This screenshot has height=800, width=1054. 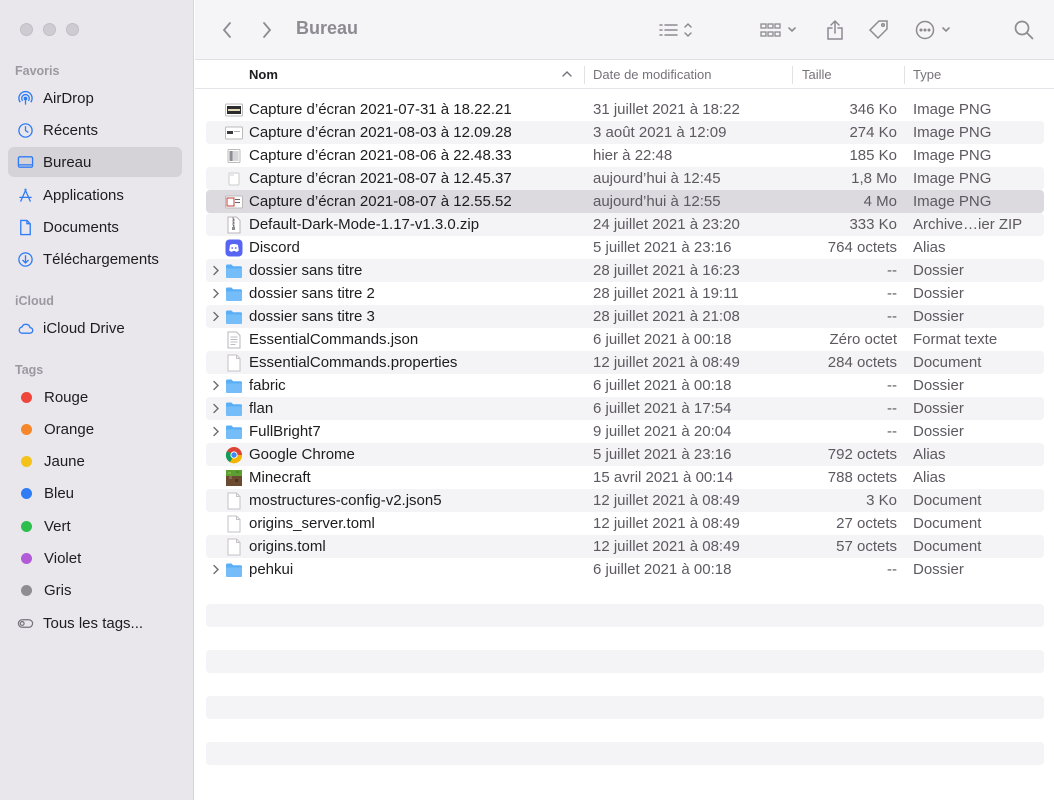 What do you see at coordinates (380, 132) in the screenshot?
I see `file-name: Capture d’écran 2021-08-03 à 12.09.28` at bounding box center [380, 132].